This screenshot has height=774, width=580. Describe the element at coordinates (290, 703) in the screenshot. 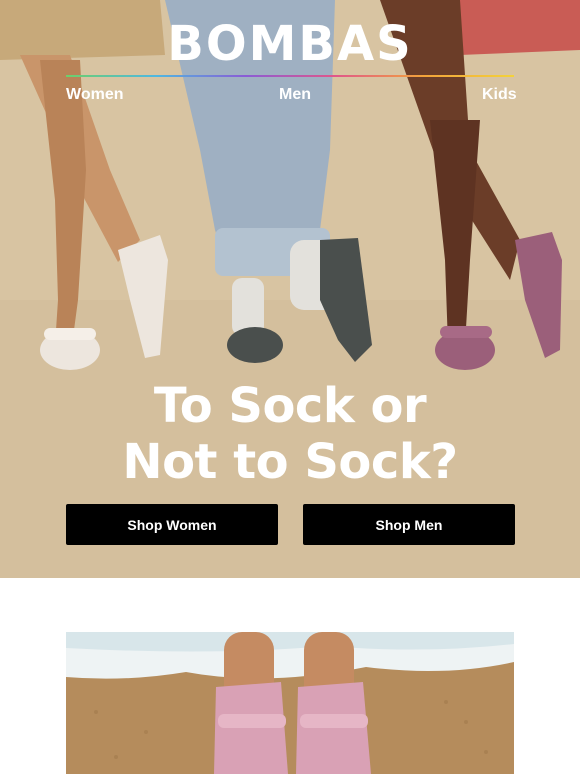

I see `beach-slides-photo` at that location.